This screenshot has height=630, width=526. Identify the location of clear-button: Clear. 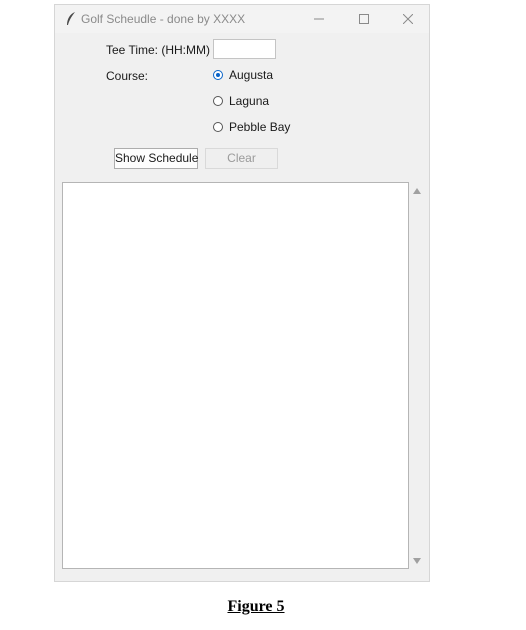
(241, 158).